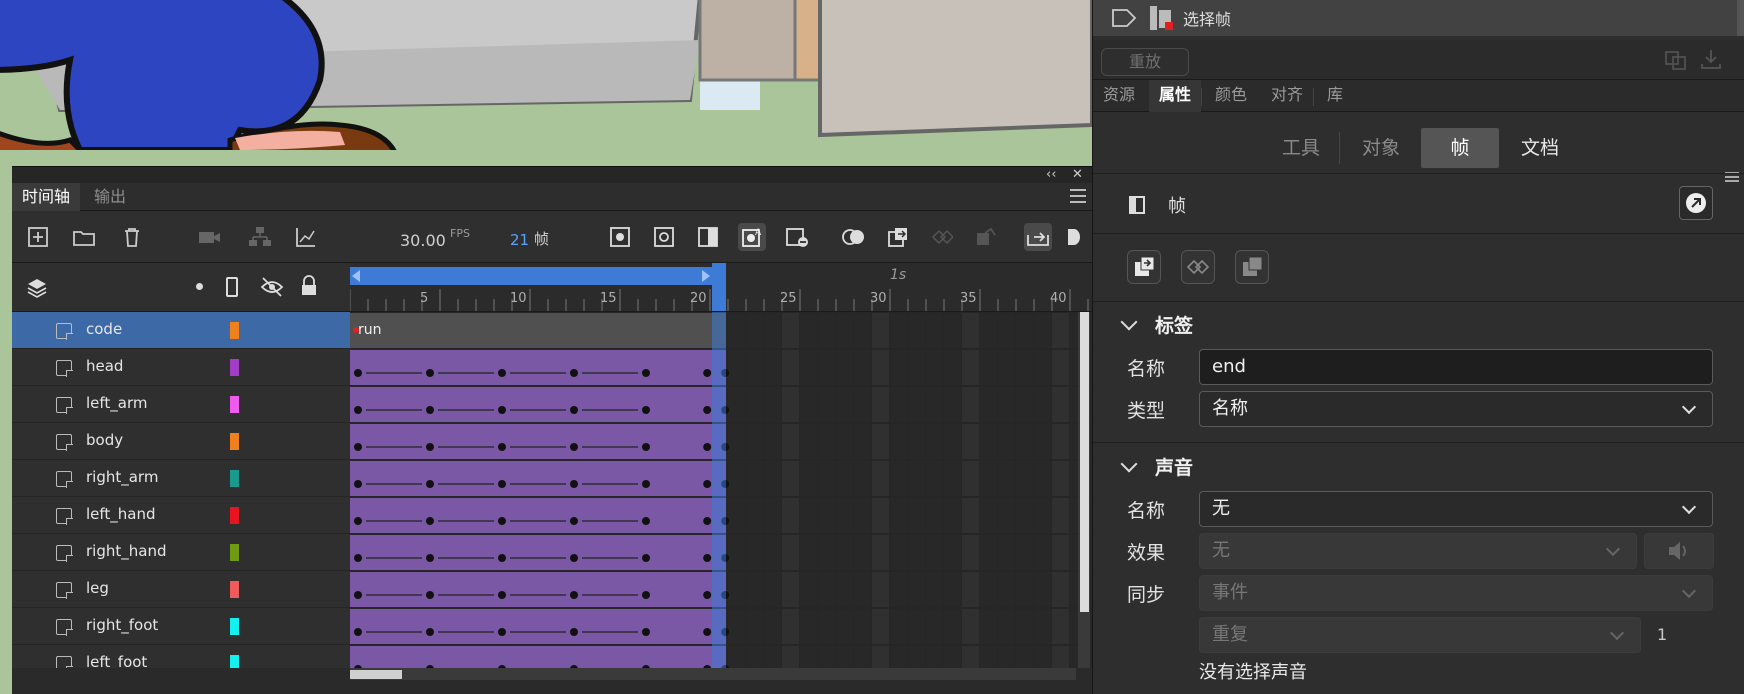 The width and height of the screenshot is (1744, 694). I want to click on tab-output: 输出, so click(110, 197).